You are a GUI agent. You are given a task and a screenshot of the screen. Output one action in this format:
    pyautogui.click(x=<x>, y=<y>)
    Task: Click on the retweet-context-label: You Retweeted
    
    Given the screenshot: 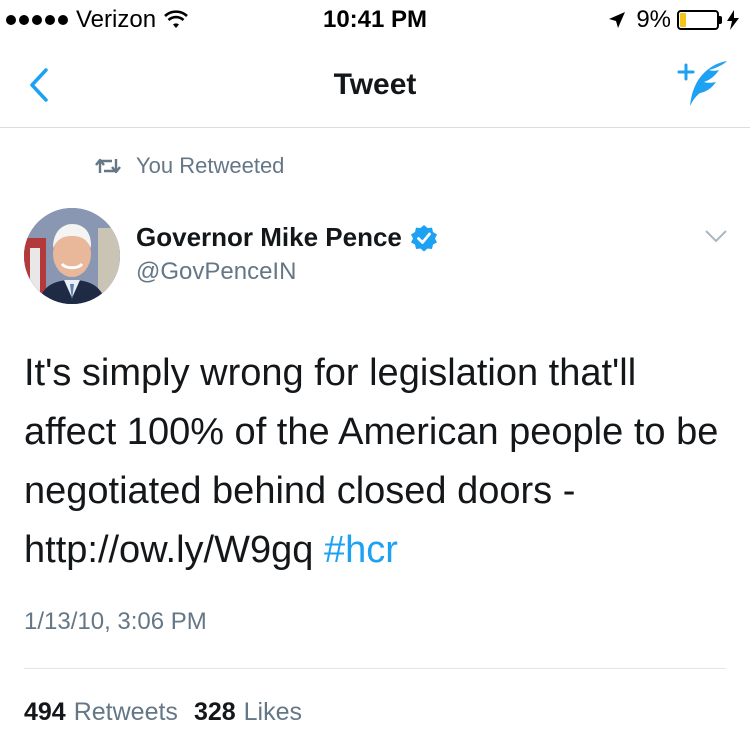 What is the action you would take?
    pyautogui.click(x=210, y=165)
    